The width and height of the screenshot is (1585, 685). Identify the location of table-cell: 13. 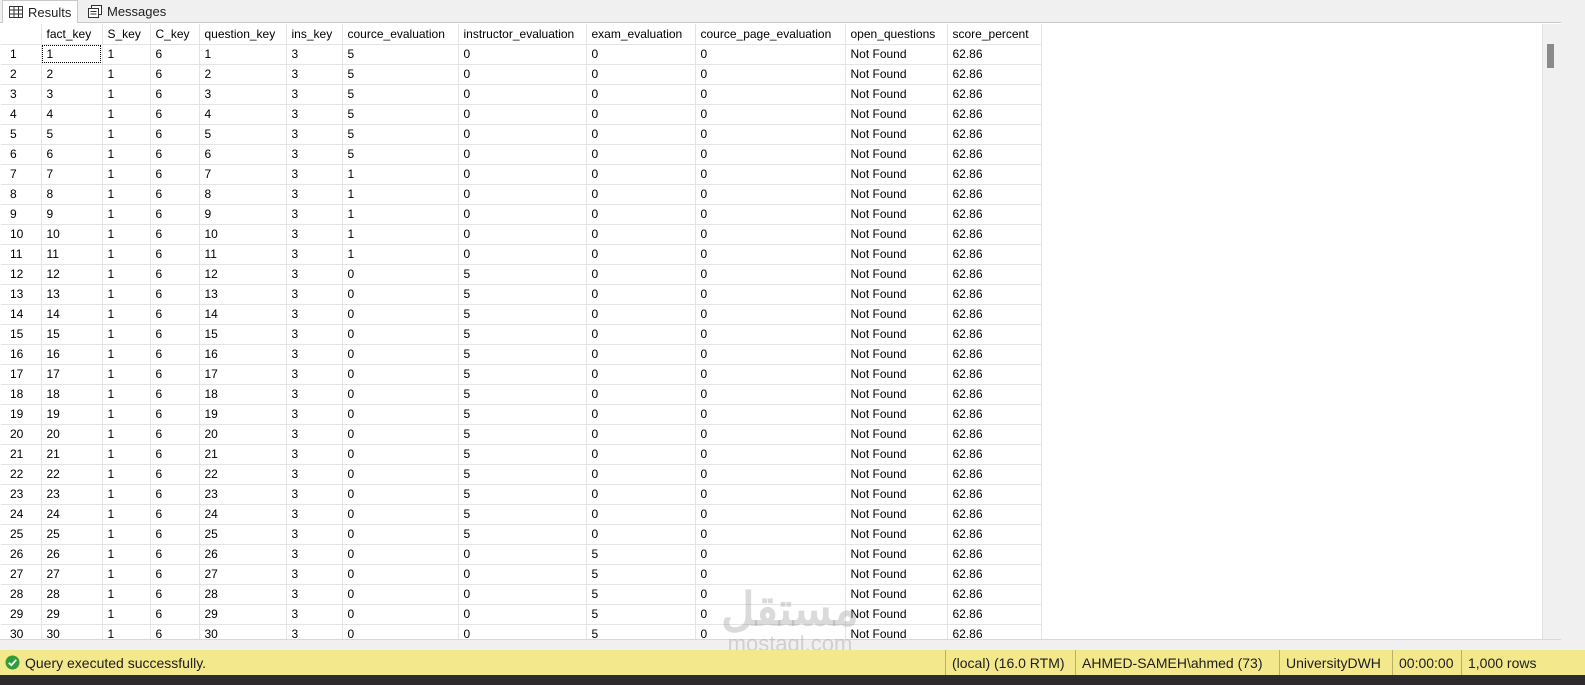
(243, 294).